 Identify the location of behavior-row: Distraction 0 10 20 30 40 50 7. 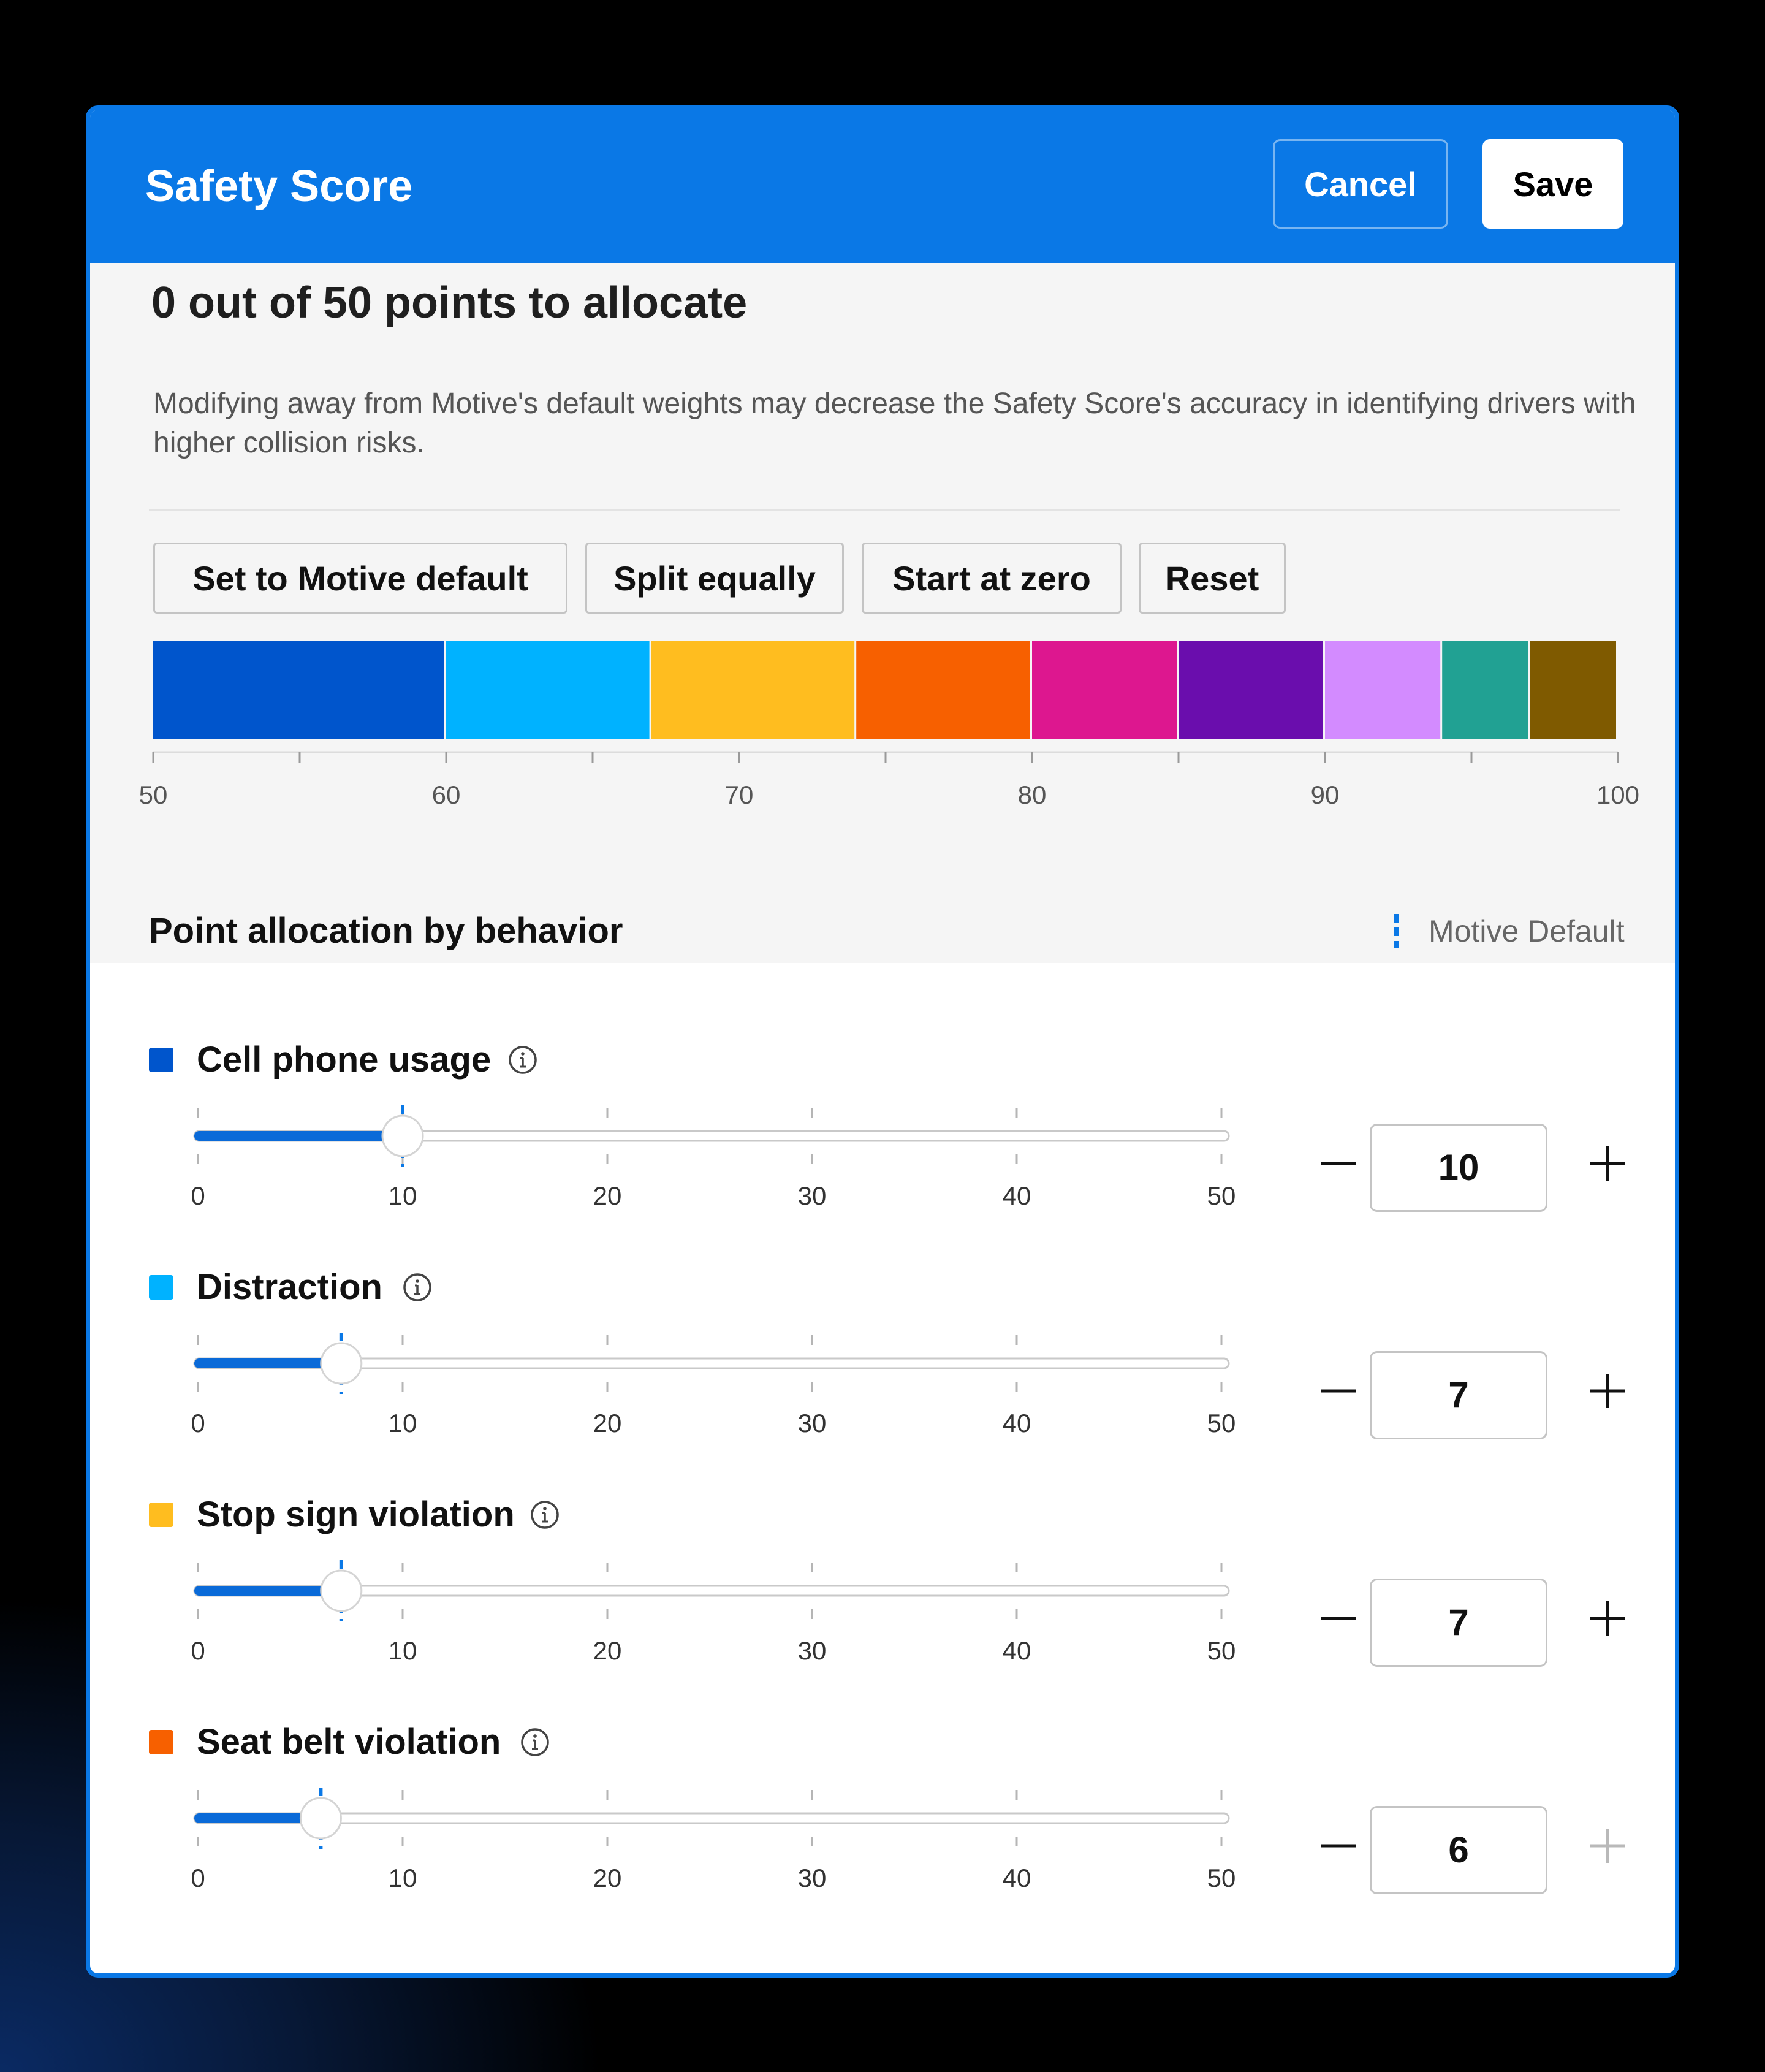
(882, 1345).